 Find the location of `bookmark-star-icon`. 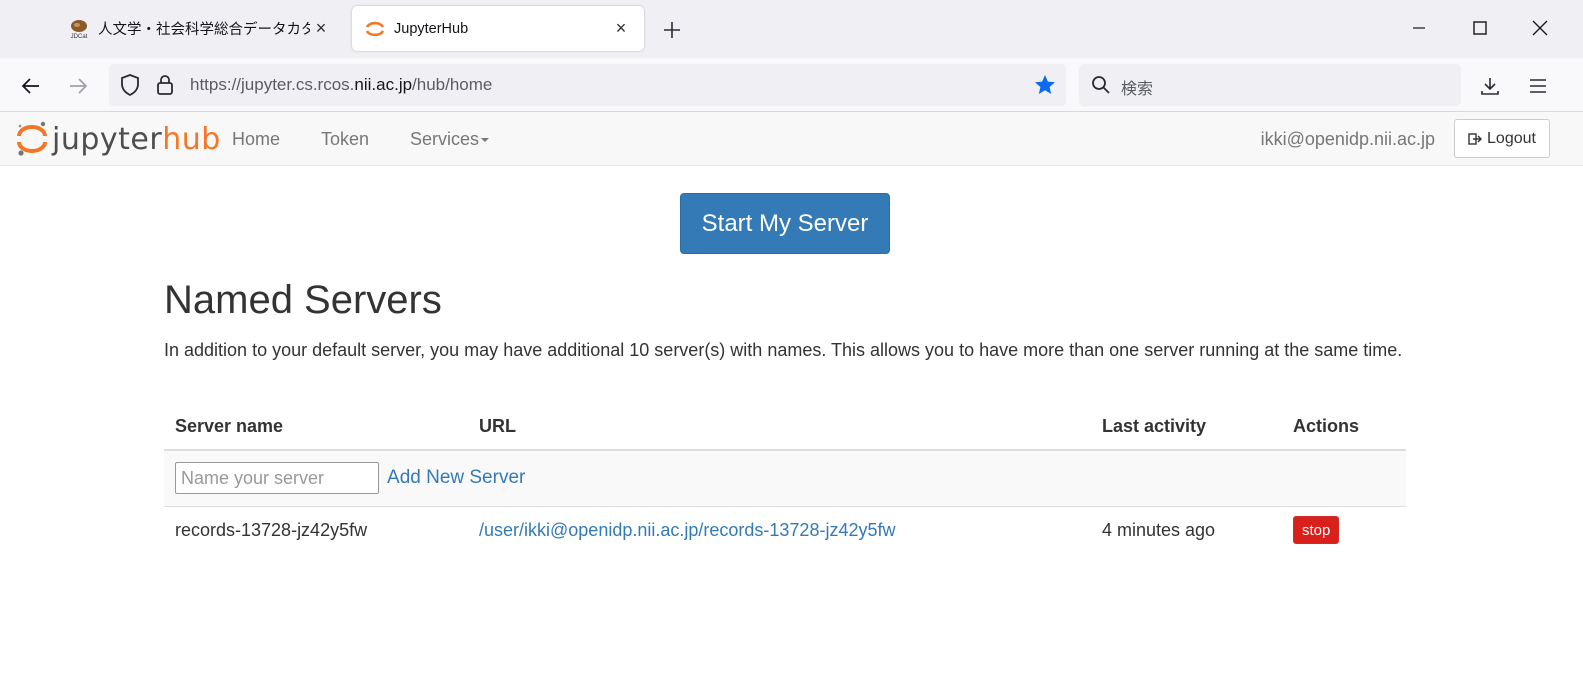

bookmark-star-icon is located at coordinates (1045, 87).